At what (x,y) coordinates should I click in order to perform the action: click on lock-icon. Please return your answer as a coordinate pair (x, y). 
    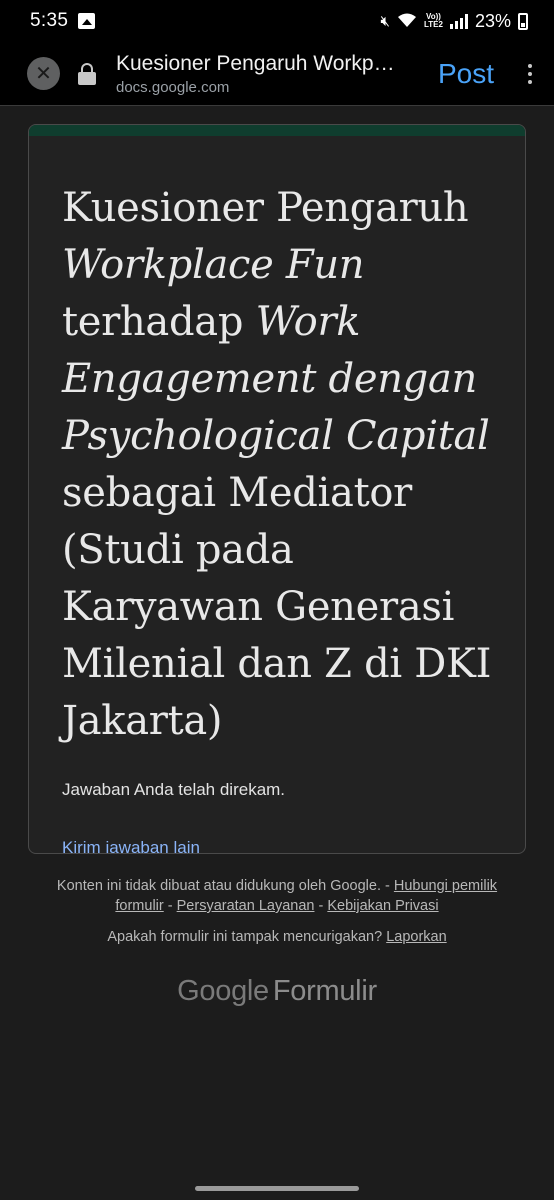
    Looking at the image, I should click on (87, 73).